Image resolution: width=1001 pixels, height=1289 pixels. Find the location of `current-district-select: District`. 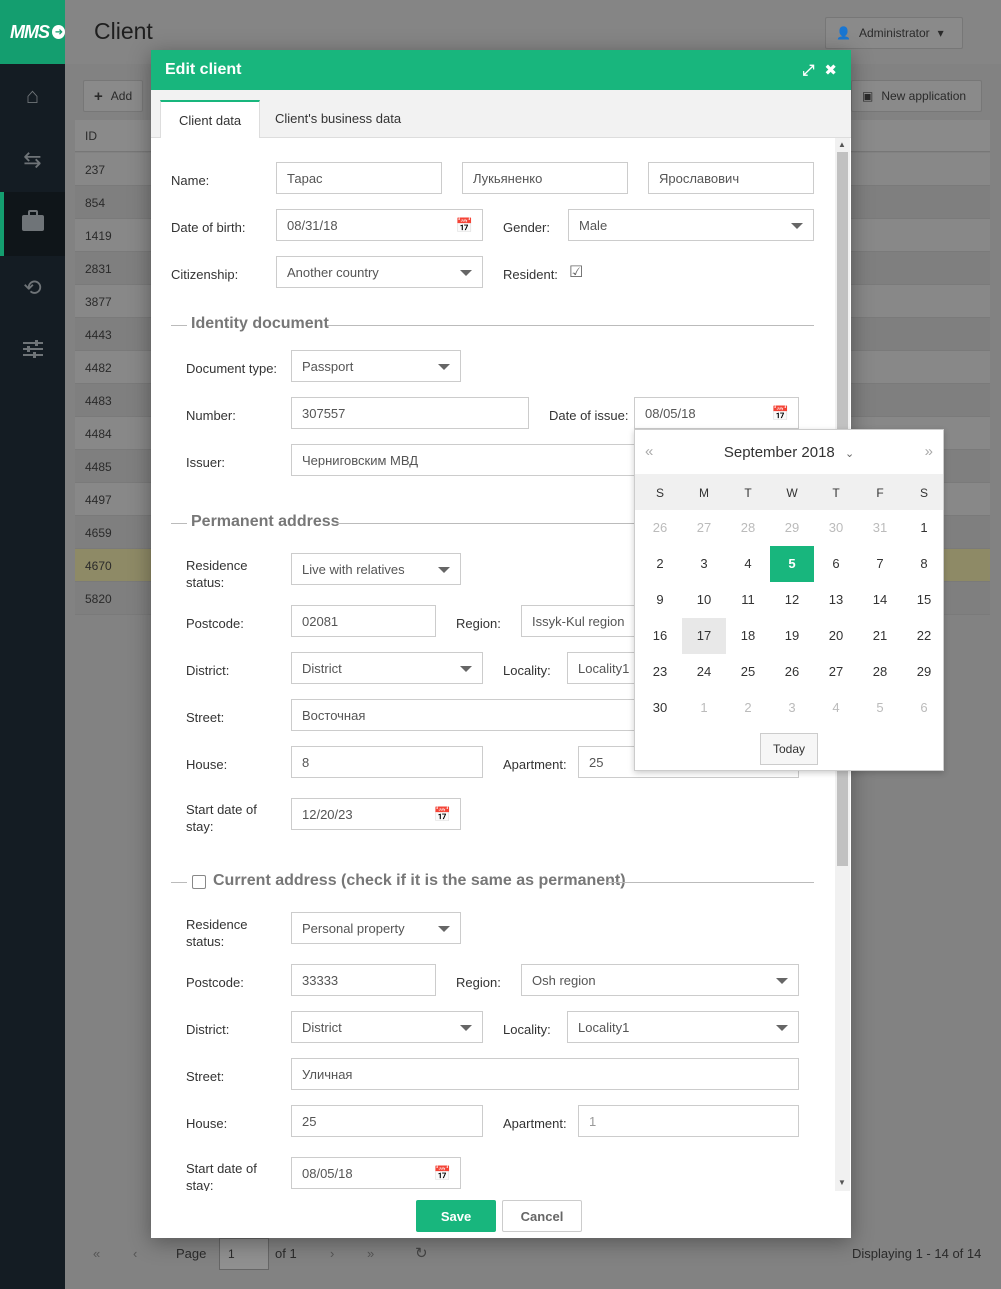

current-district-select: District is located at coordinates (387, 1027).